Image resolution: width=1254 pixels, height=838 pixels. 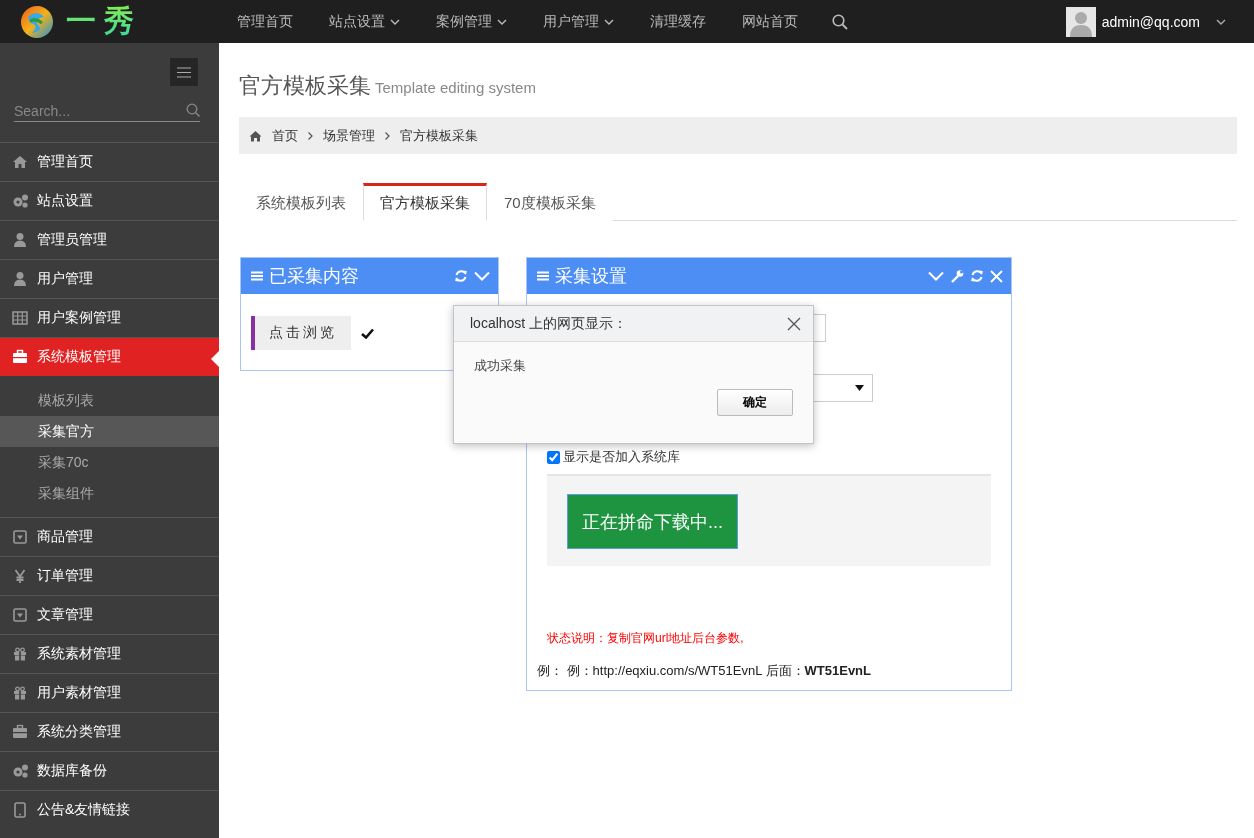 What do you see at coordinates (471, 21) in the screenshot?
I see `nav-link: 案例管理` at bounding box center [471, 21].